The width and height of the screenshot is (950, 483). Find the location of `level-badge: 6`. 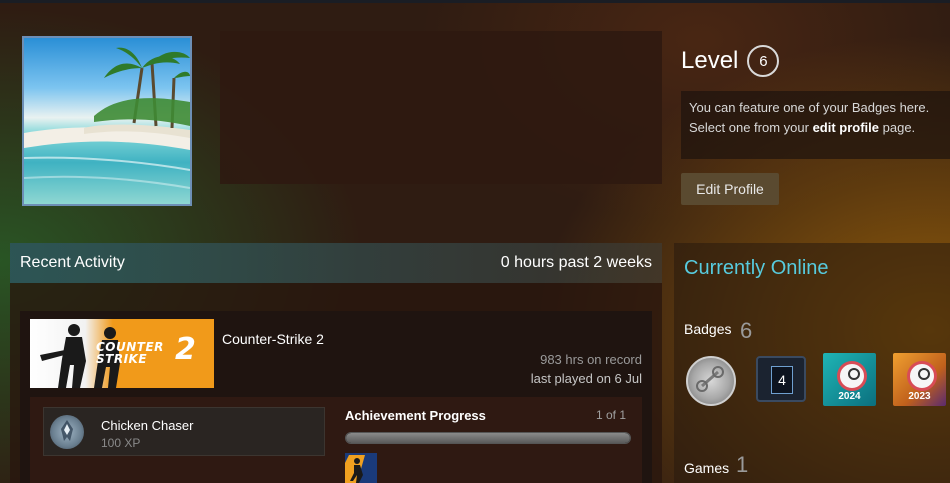

level-badge: 6 is located at coordinates (763, 61).